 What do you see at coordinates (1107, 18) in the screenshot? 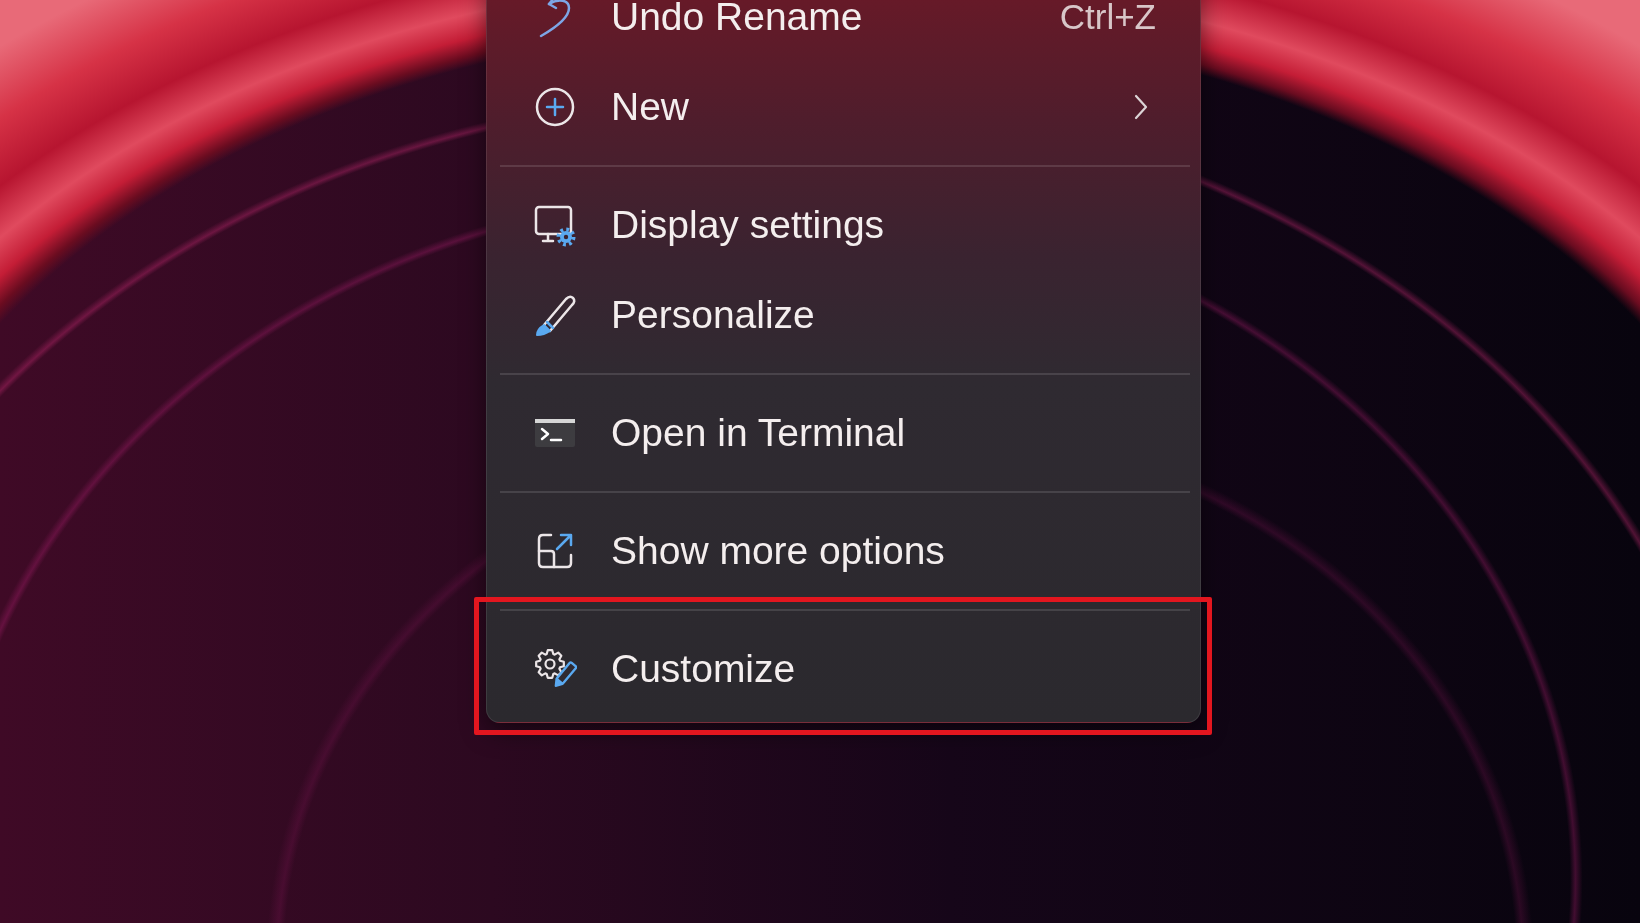
I see `shortcut-text: Ctrl+Z` at bounding box center [1107, 18].